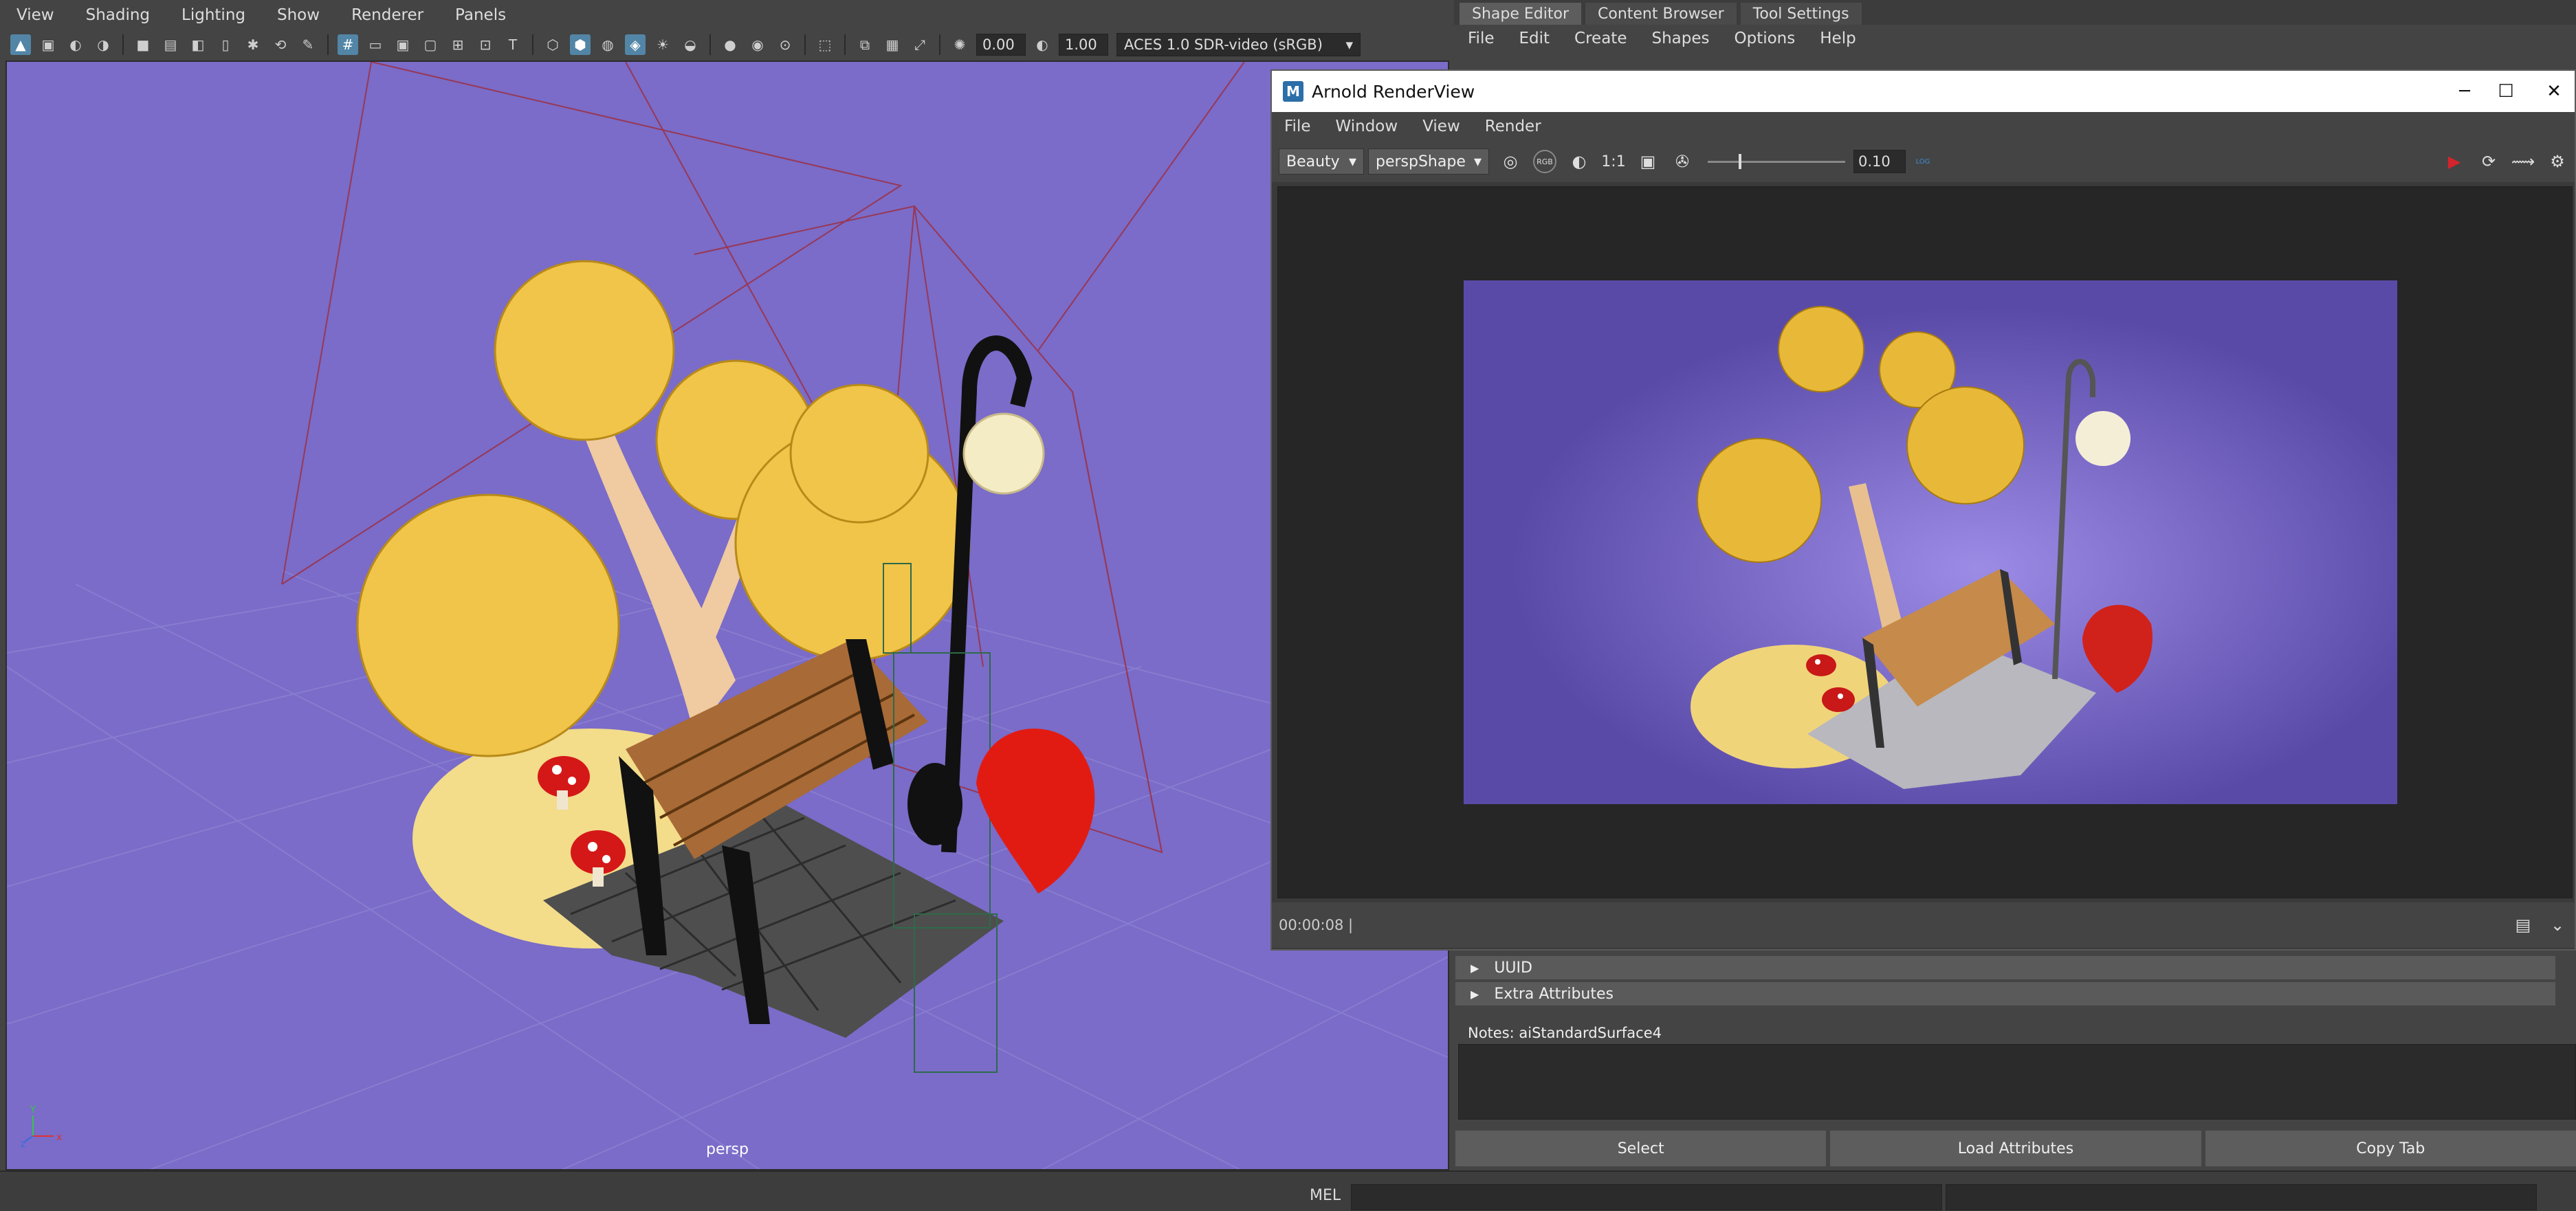 The width and height of the screenshot is (2576, 1211). Describe the element at coordinates (1544, 161) in the screenshot. I see `rgb-channel-icon: RGB` at that location.